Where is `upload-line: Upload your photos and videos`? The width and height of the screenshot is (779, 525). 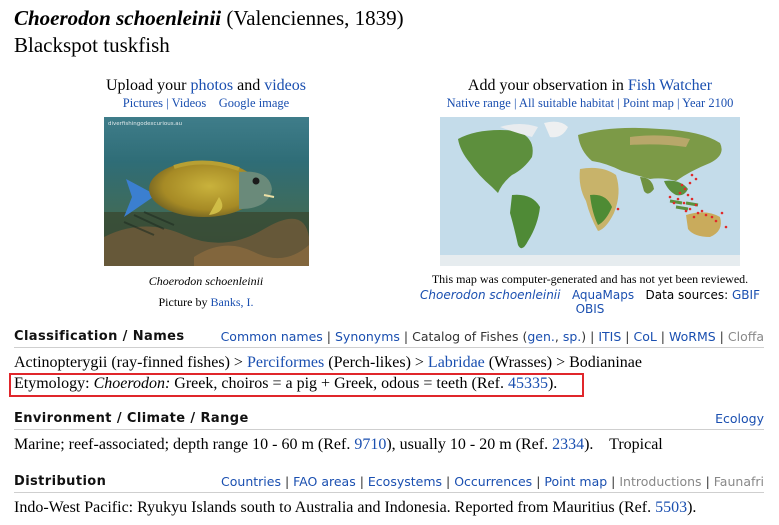
upload-line: Upload your photos and videos is located at coordinates (206, 85).